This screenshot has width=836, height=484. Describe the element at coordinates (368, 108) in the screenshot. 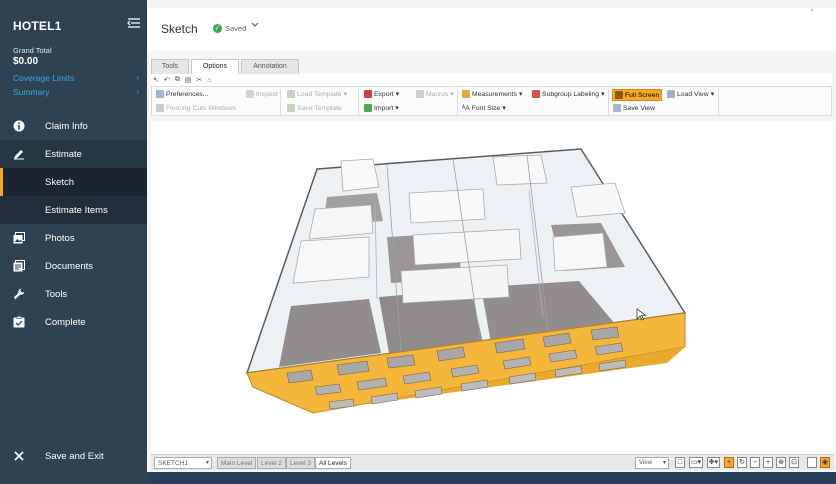

I see `import-icon` at that location.